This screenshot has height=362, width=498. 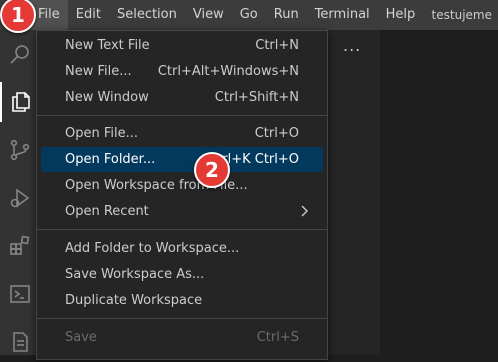 What do you see at coordinates (20, 198) in the screenshot?
I see `run-debug-icon` at bounding box center [20, 198].